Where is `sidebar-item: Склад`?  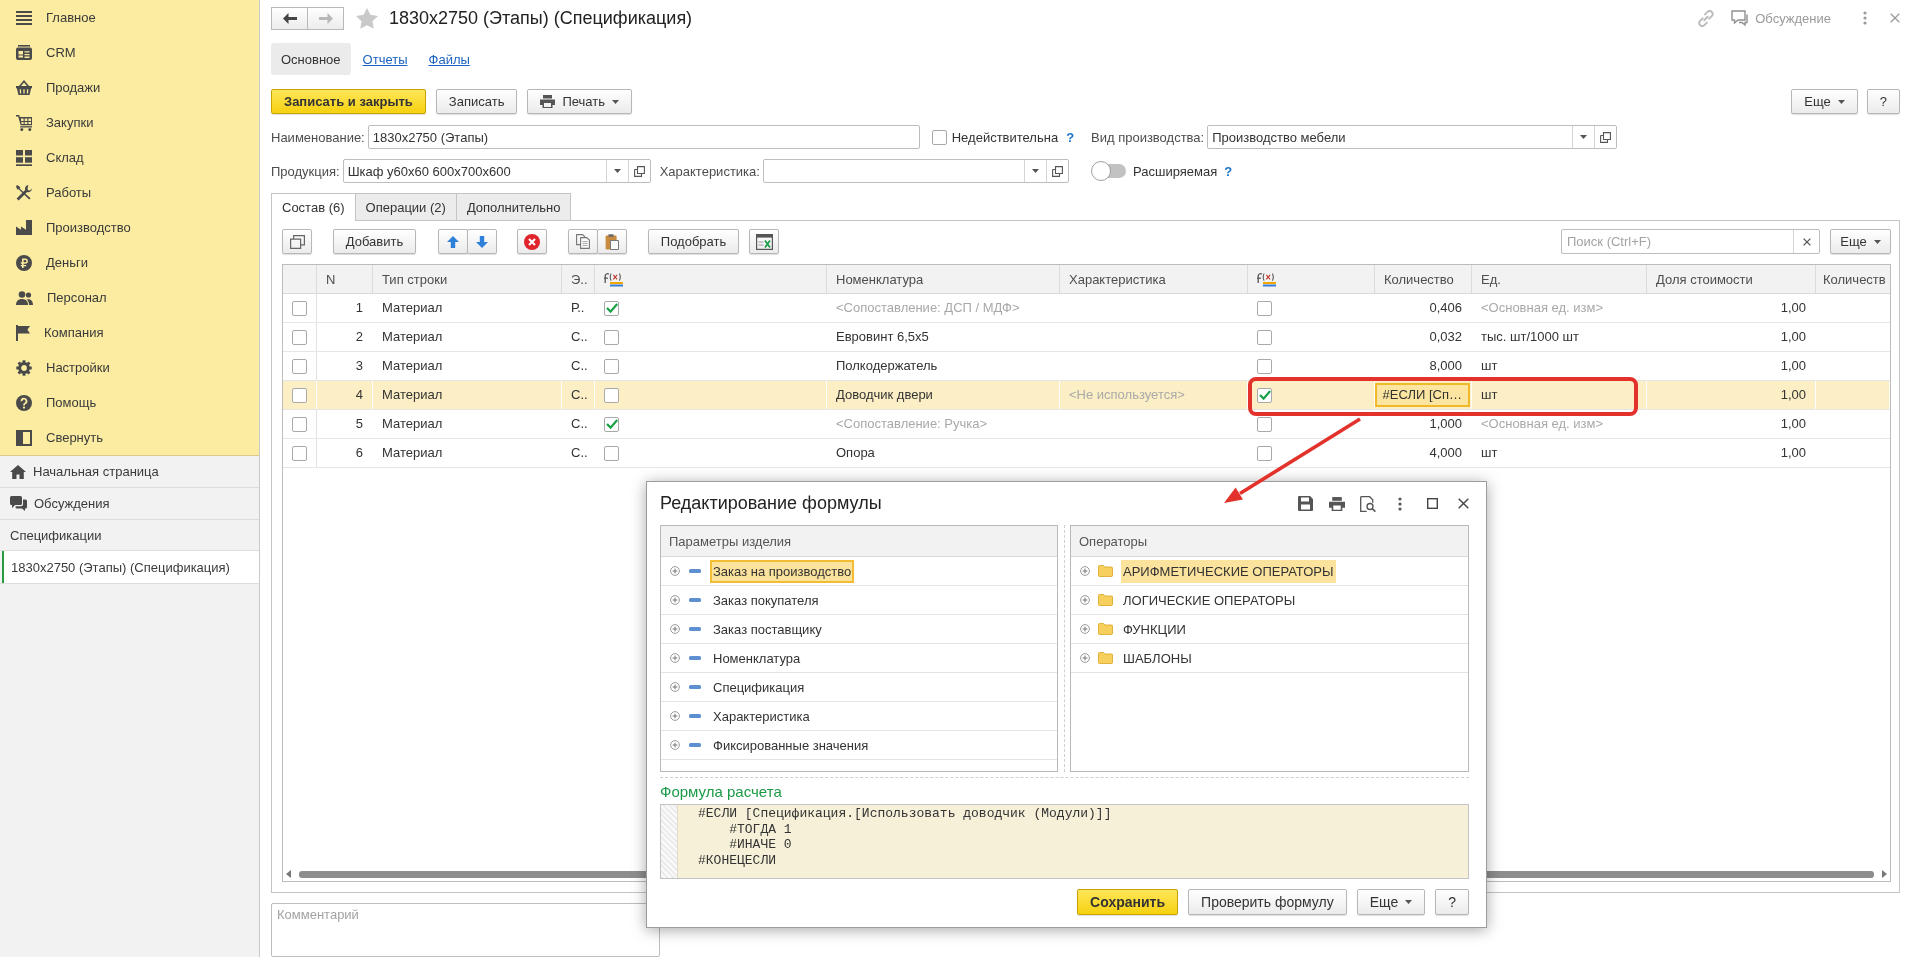 sidebar-item: Склад is located at coordinates (129, 157).